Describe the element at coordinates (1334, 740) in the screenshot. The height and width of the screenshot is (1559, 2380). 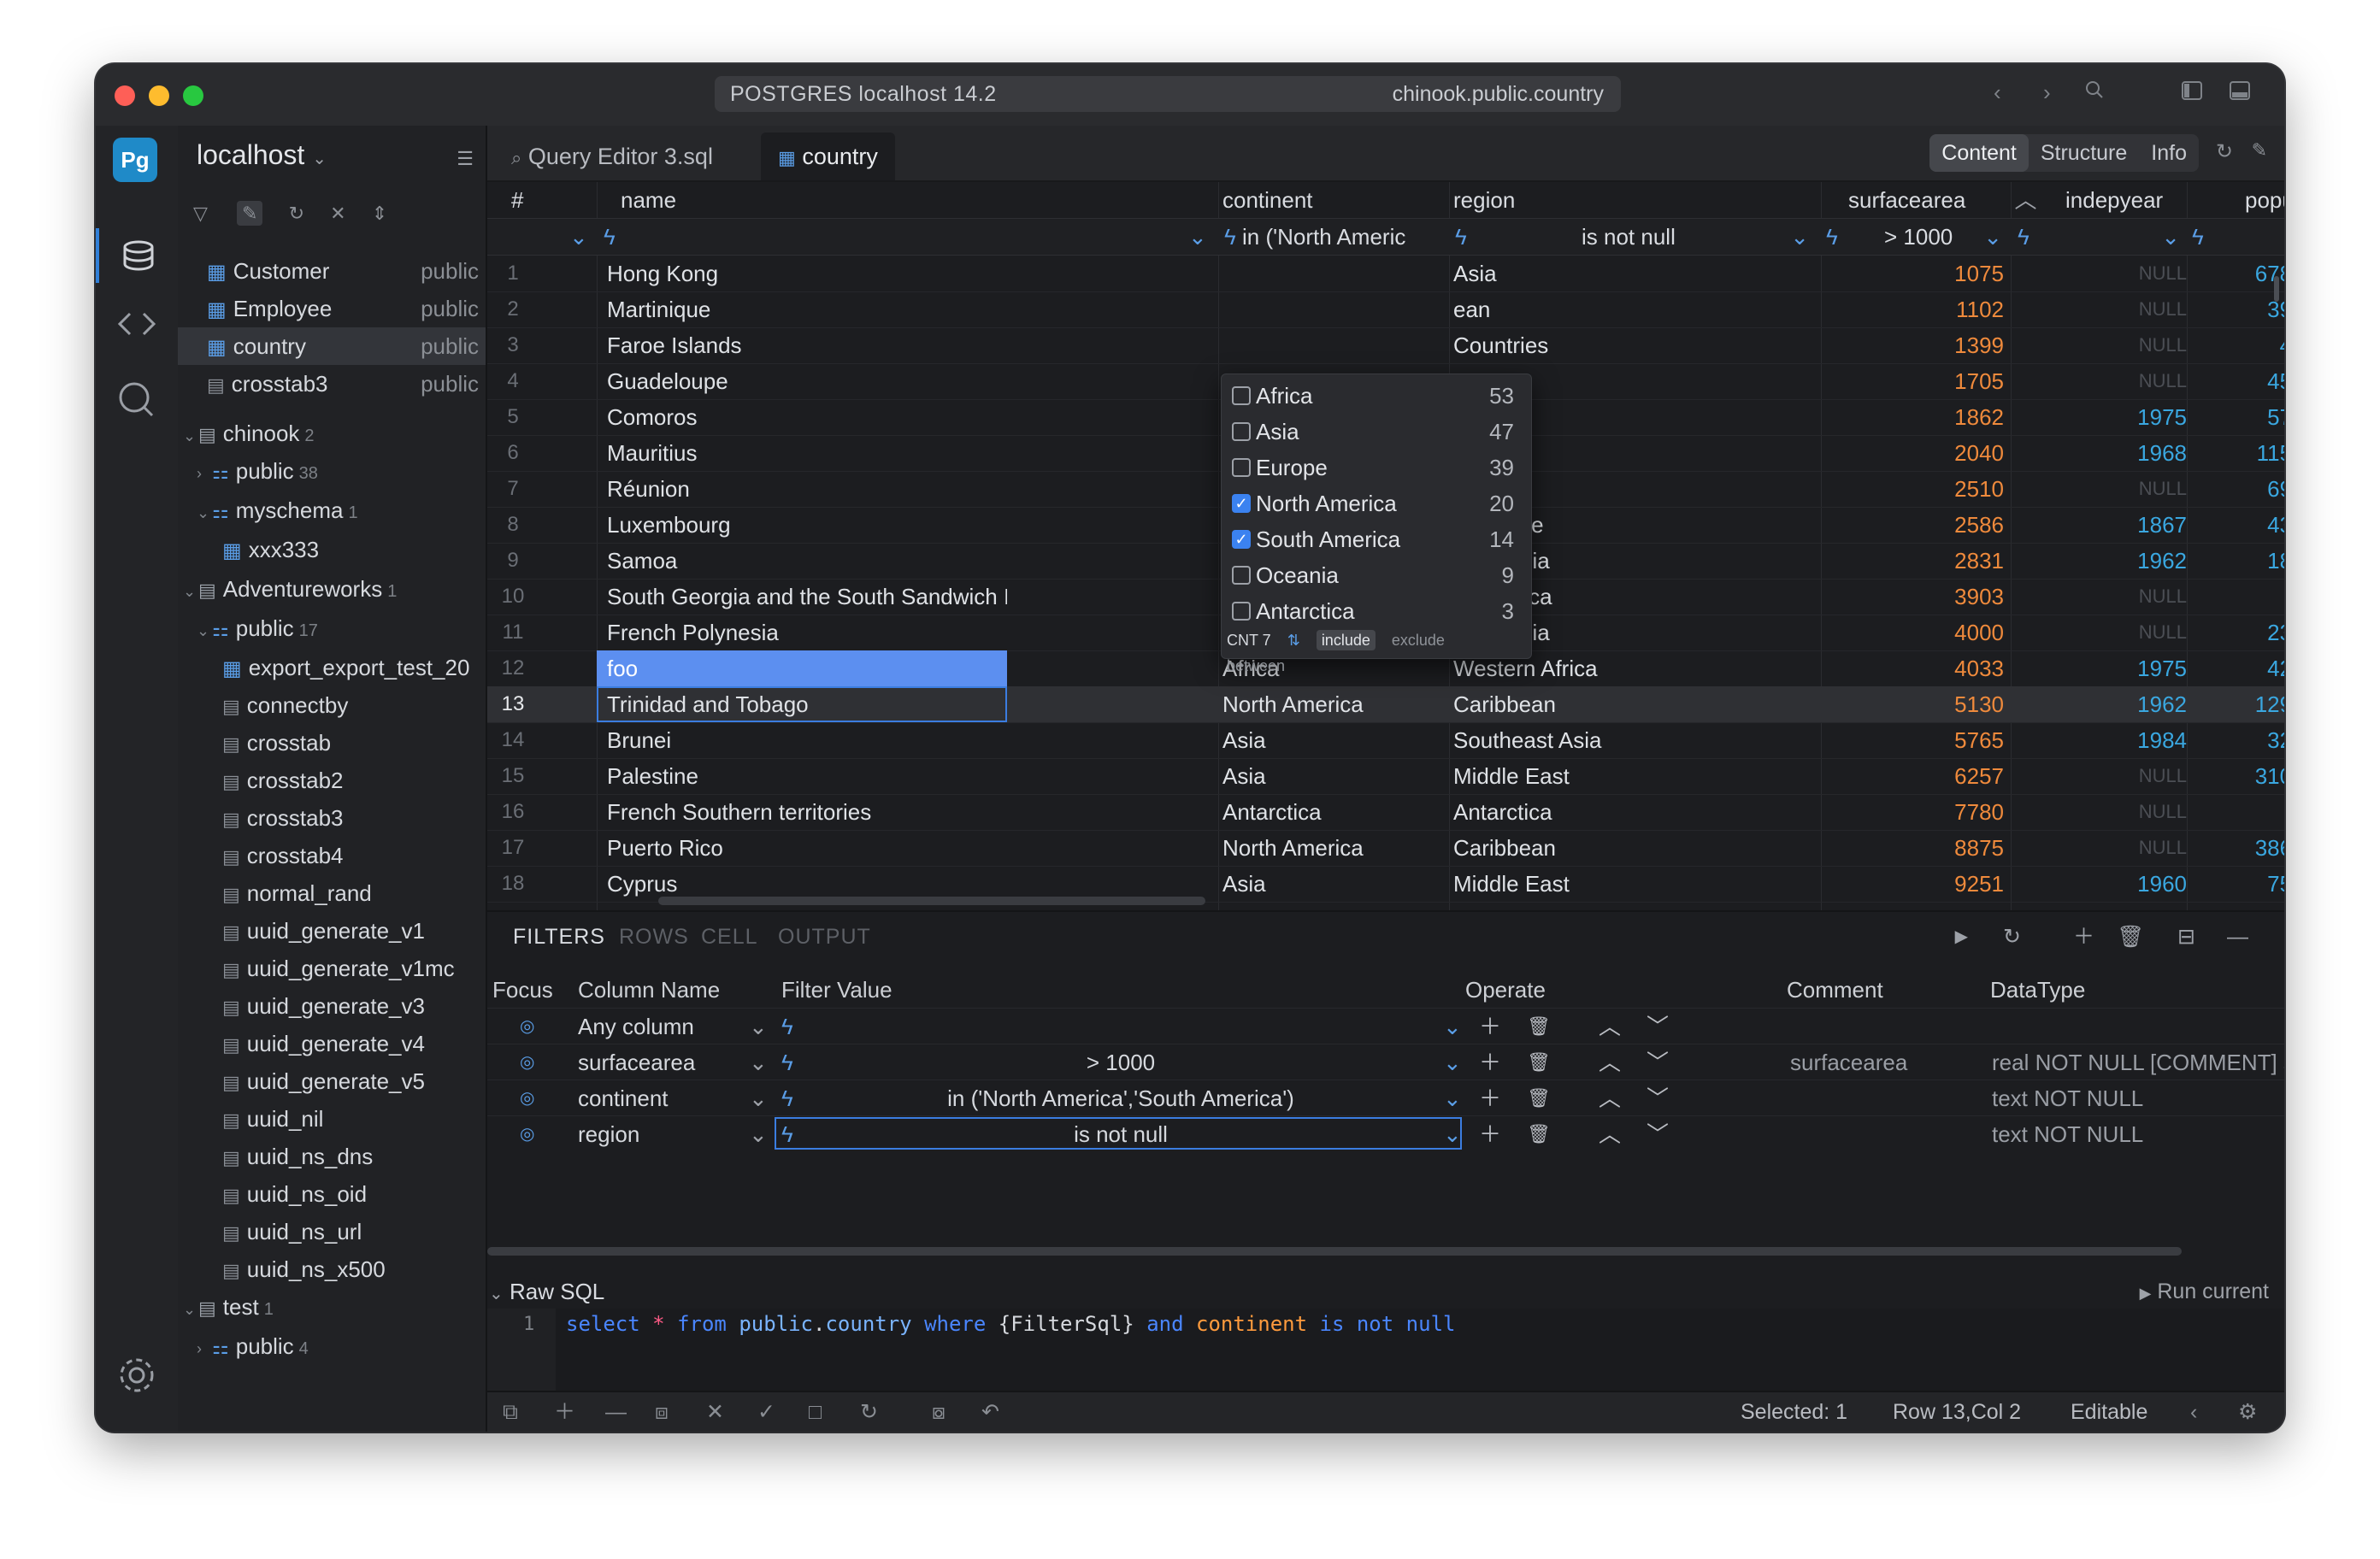
I see `cell-continent: Asia` at that location.